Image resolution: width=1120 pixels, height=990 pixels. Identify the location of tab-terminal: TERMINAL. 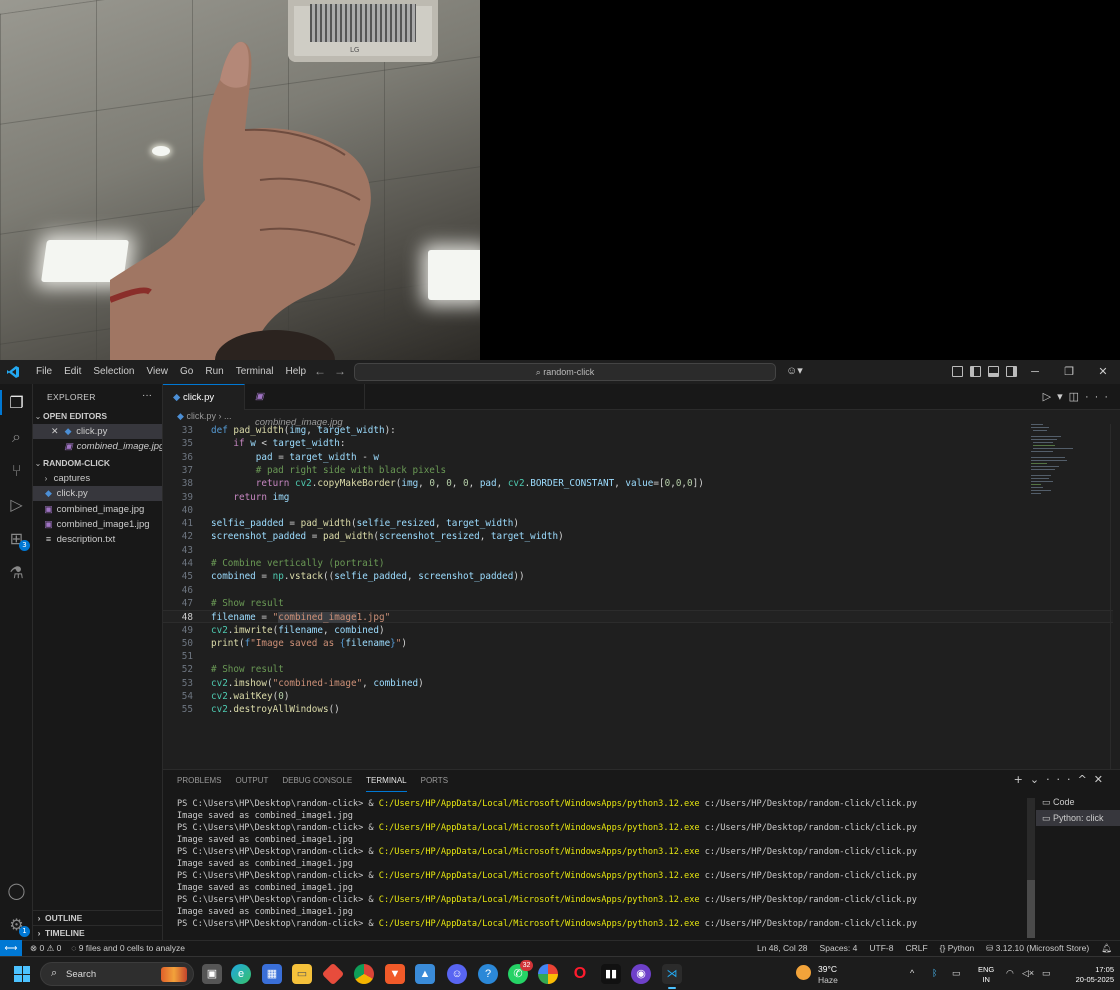
(386, 781).